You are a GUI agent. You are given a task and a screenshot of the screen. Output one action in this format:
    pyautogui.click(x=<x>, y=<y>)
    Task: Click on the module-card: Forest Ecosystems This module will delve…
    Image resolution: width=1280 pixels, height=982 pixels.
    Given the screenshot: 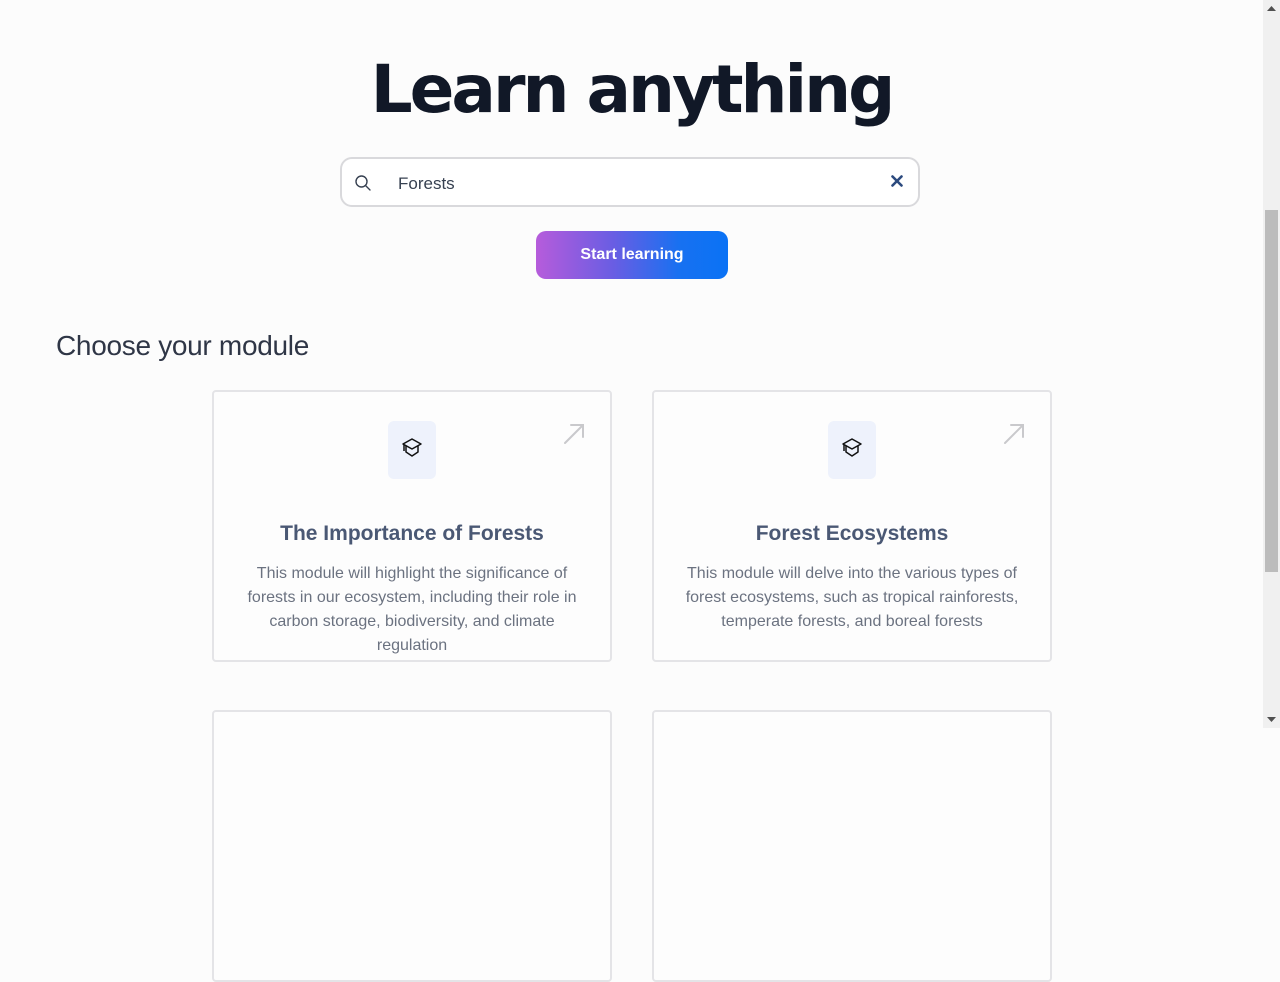 What is the action you would take?
    pyautogui.click(x=852, y=526)
    